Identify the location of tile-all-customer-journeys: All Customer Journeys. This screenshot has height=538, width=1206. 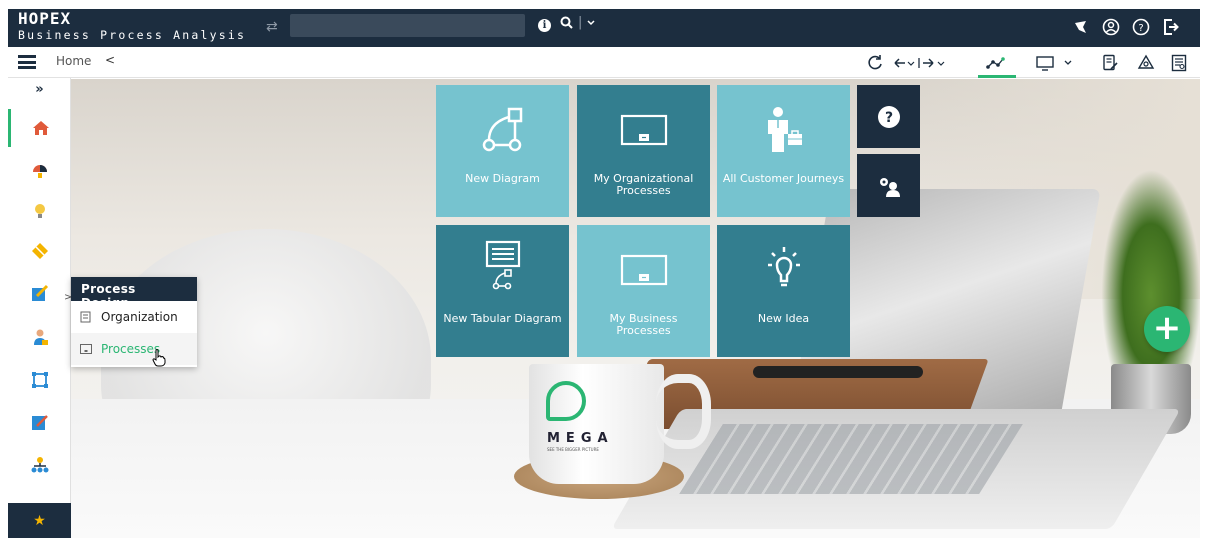
(783, 151).